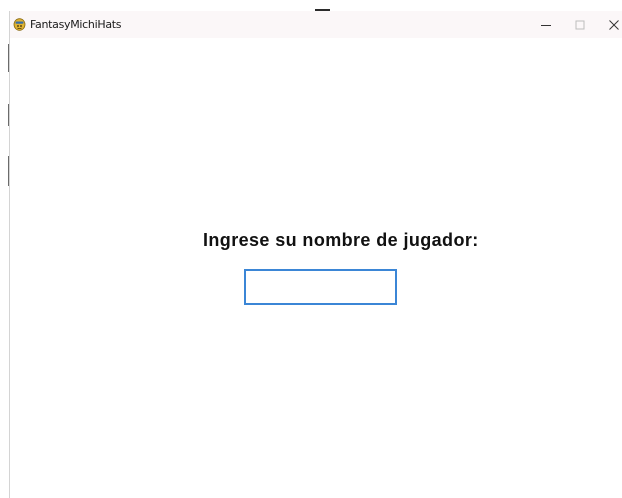 The height and width of the screenshot is (498, 622). What do you see at coordinates (320, 287) in the screenshot?
I see `player-name-input` at bounding box center [320, 287].